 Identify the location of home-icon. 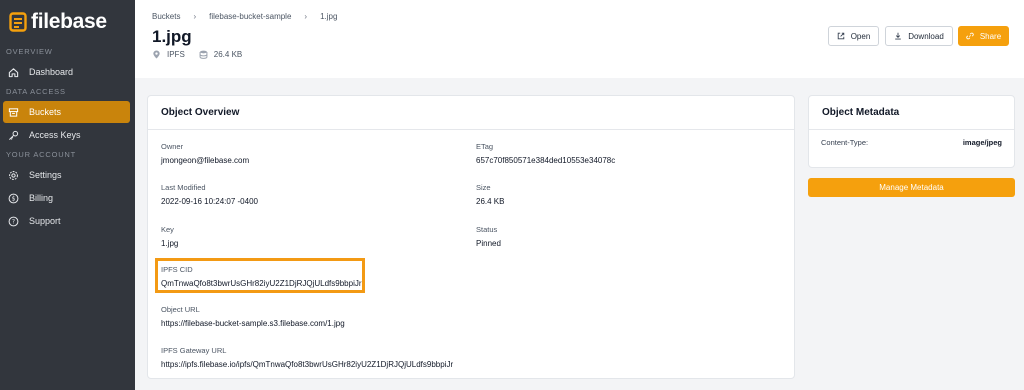
(13, 72).